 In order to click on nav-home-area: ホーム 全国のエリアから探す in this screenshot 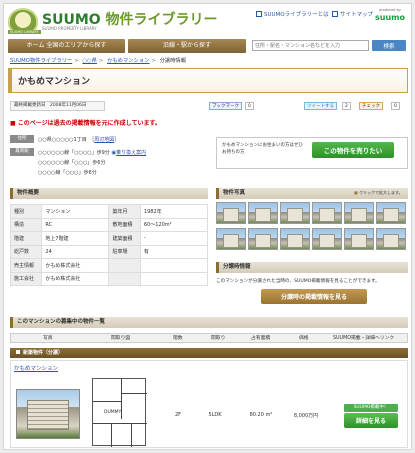, I will do `click(66, 46)`.